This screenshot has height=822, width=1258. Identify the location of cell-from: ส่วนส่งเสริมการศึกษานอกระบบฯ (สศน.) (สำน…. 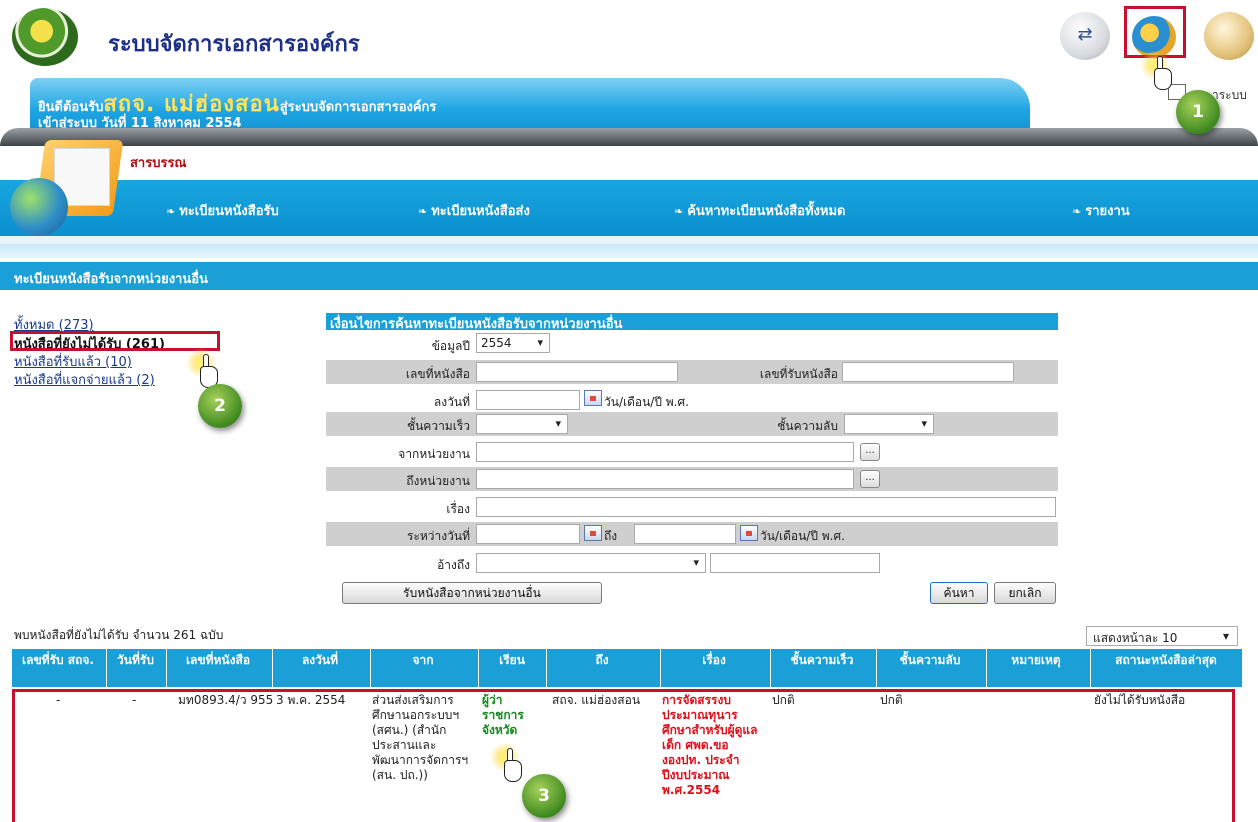
(420, 737).